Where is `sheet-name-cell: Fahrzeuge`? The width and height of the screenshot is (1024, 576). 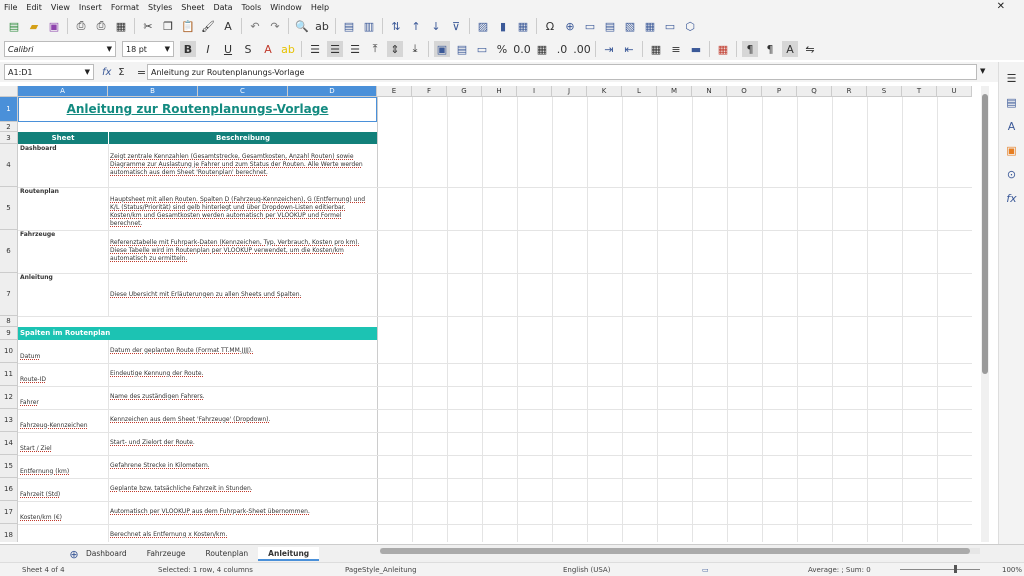
sheet-name-cell: Fahrzeuge is located at coordinates (63, 235).